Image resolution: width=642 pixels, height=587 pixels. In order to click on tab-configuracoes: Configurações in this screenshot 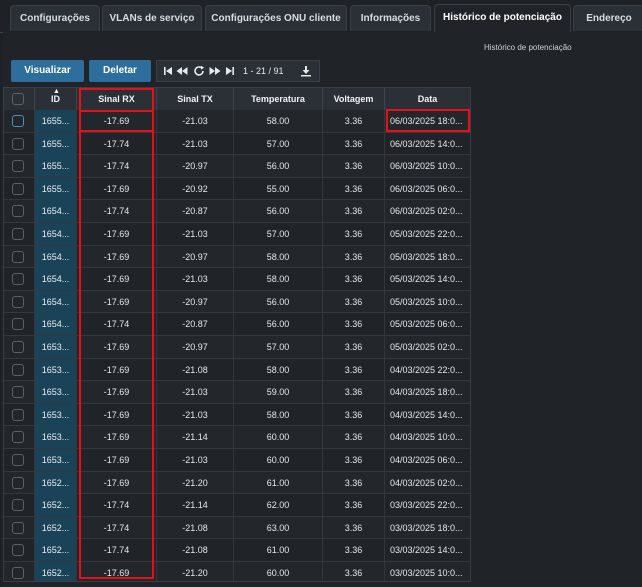, I will do `click(55, 18)`.